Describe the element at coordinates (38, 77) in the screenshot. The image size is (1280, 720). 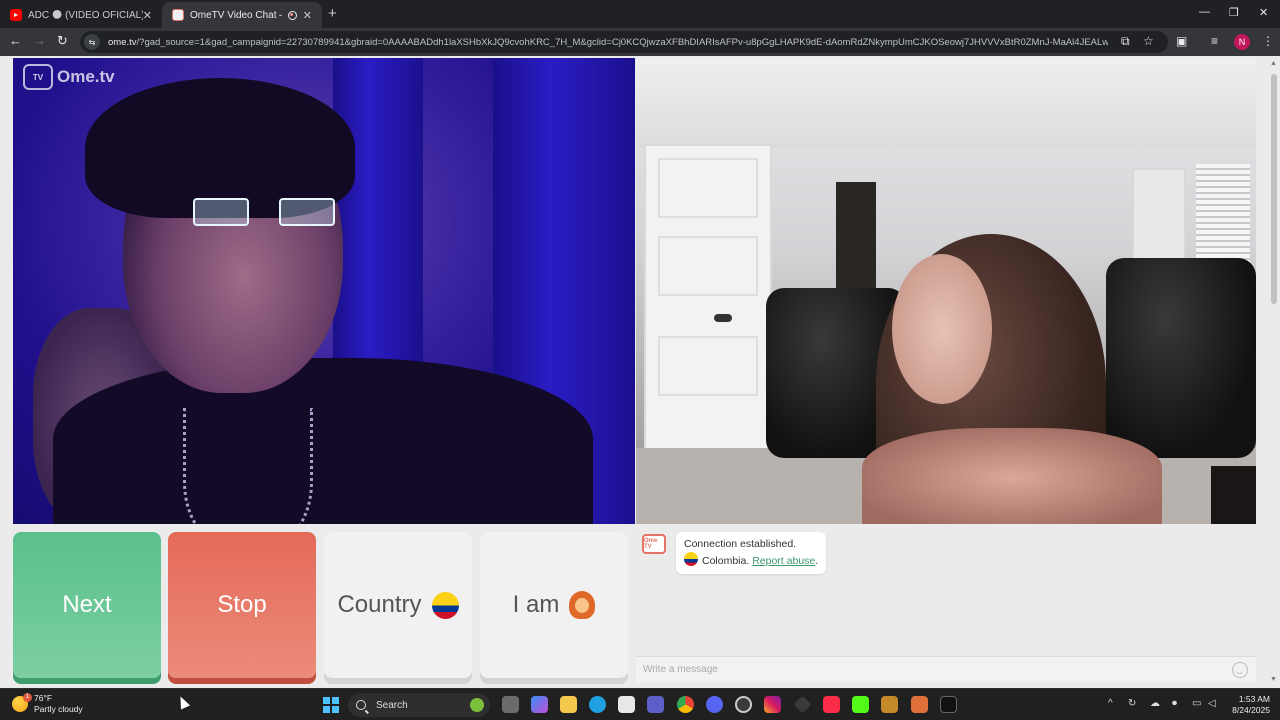
I see `ometv-logo-icon: TV` at that location.